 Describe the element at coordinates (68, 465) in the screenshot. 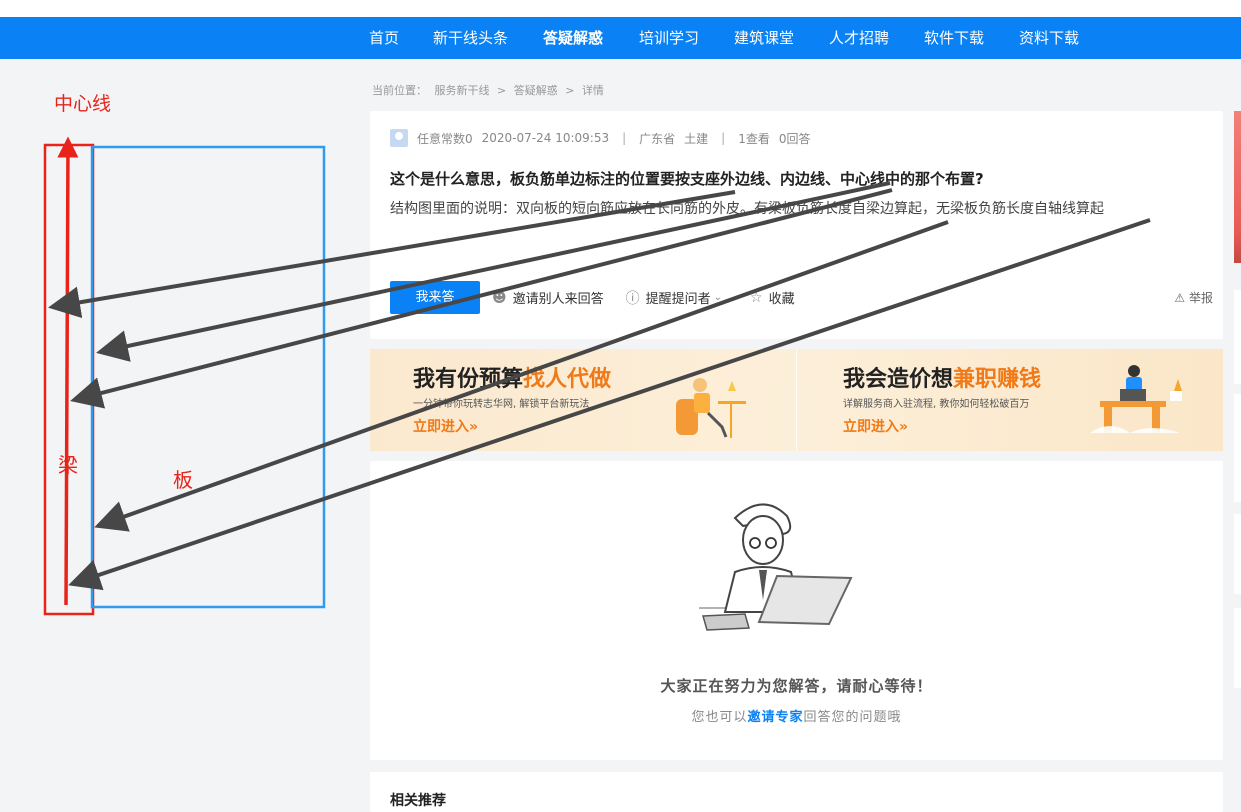

I see `beam-label: 梁` at that location.